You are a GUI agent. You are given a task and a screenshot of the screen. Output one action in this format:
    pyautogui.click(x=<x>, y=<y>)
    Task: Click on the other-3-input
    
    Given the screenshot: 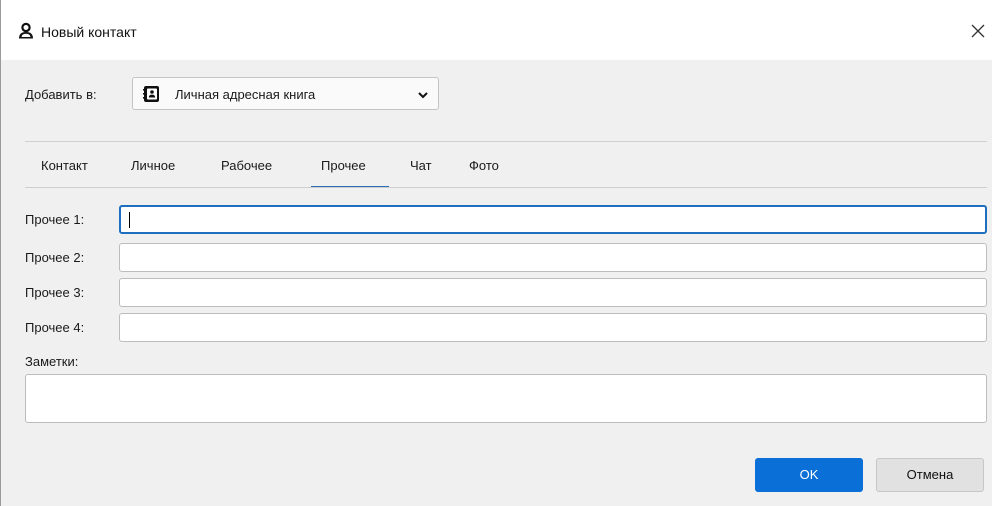 What is the action you would take?
    pyautogui.click(x=553, y=292)
    